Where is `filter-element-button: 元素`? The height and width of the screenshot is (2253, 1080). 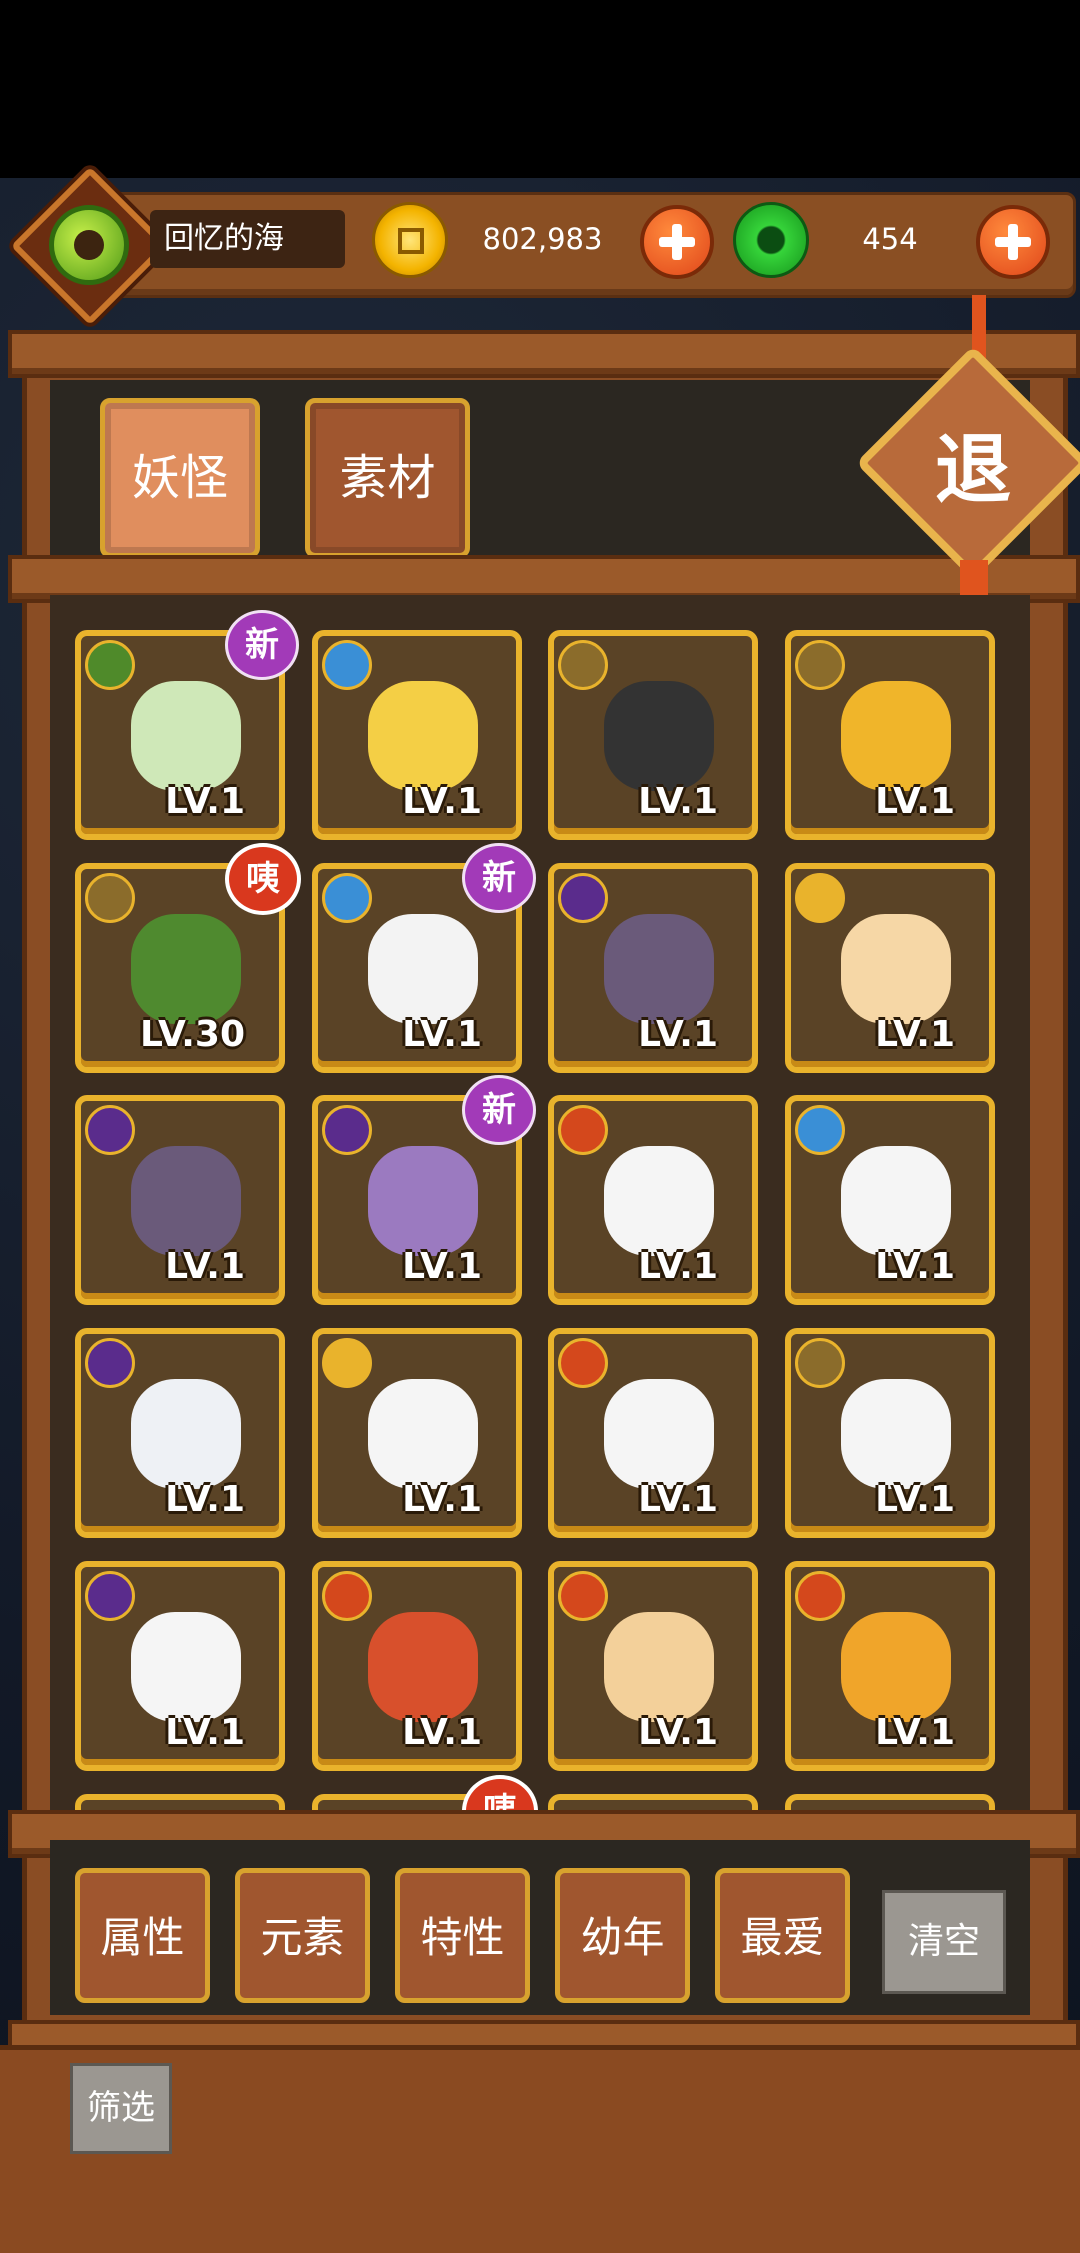
filter-element-button: 元素 is located at coordinates (302, 1935).